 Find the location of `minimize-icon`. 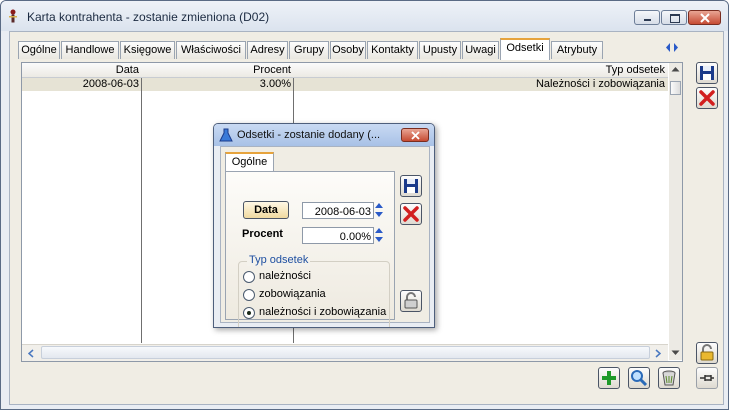

minimize-icon is located at coordinates (647, 20).